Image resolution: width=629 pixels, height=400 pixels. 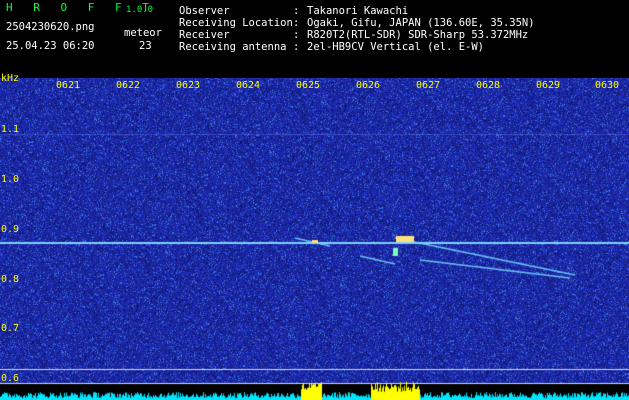 I want to click on x-tick-label: 0624, so click(x=248, y=85).